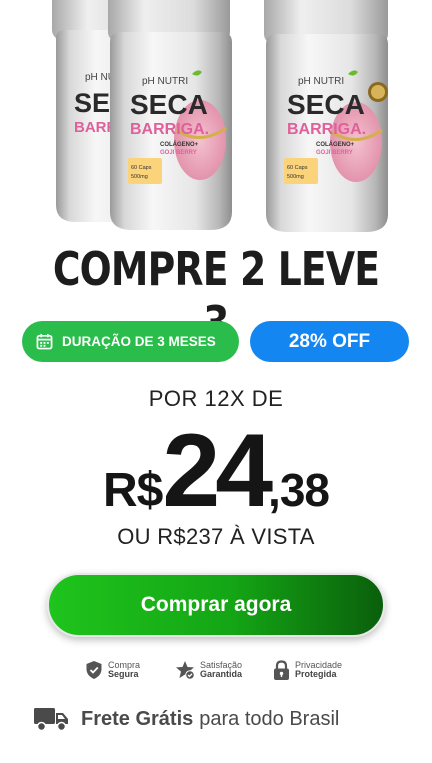 The image size is (432, 763). I want to click on lock-icon, so click(281, 669).